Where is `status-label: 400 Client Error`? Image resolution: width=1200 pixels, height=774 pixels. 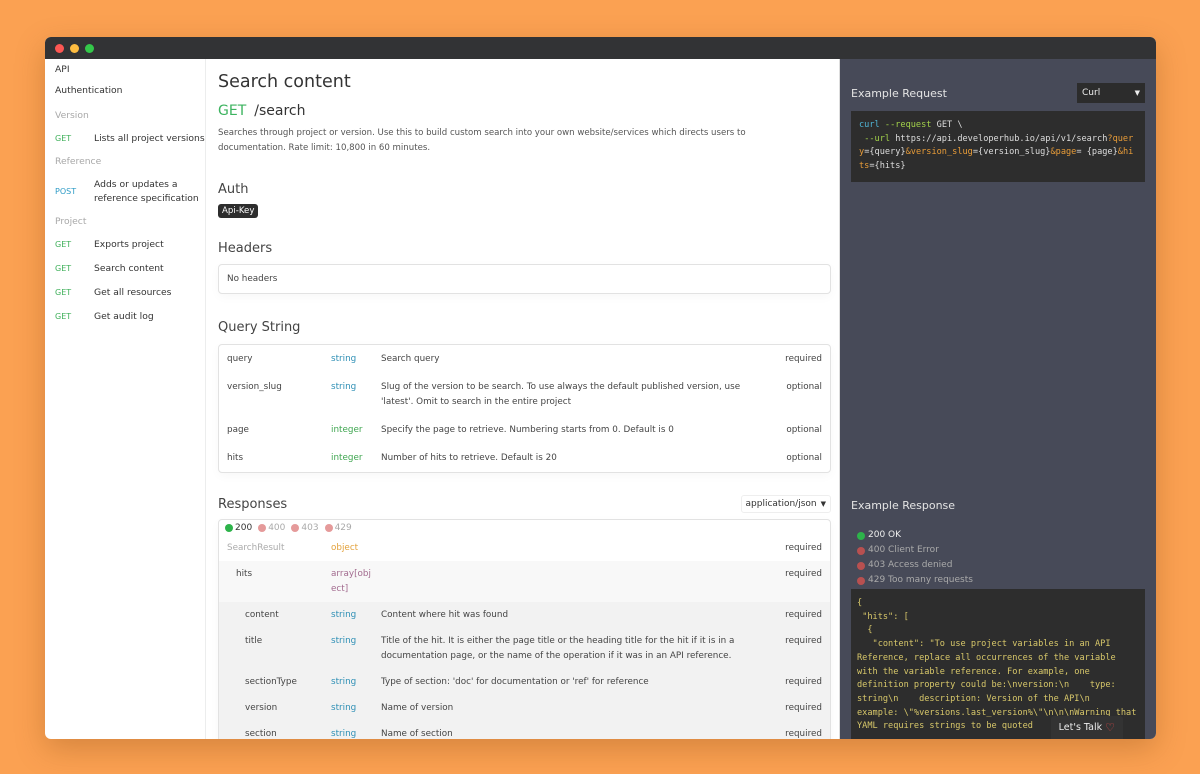 status-label: 400 Client Error is located at coordinates (903, 550).